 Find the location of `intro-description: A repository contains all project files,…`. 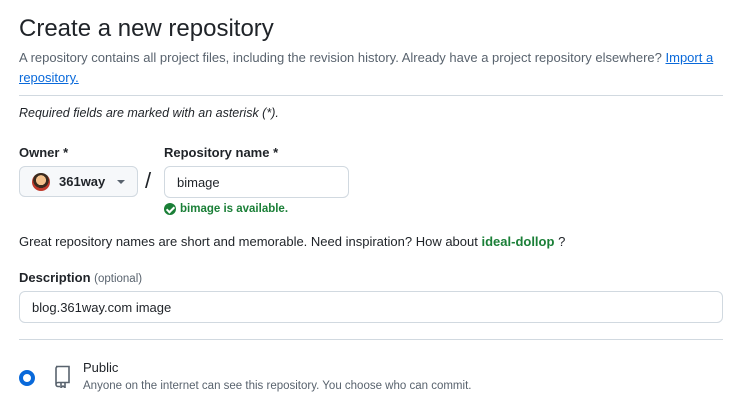

intro-description: A repository contains all project files,… is located at coordinates (340, 57).